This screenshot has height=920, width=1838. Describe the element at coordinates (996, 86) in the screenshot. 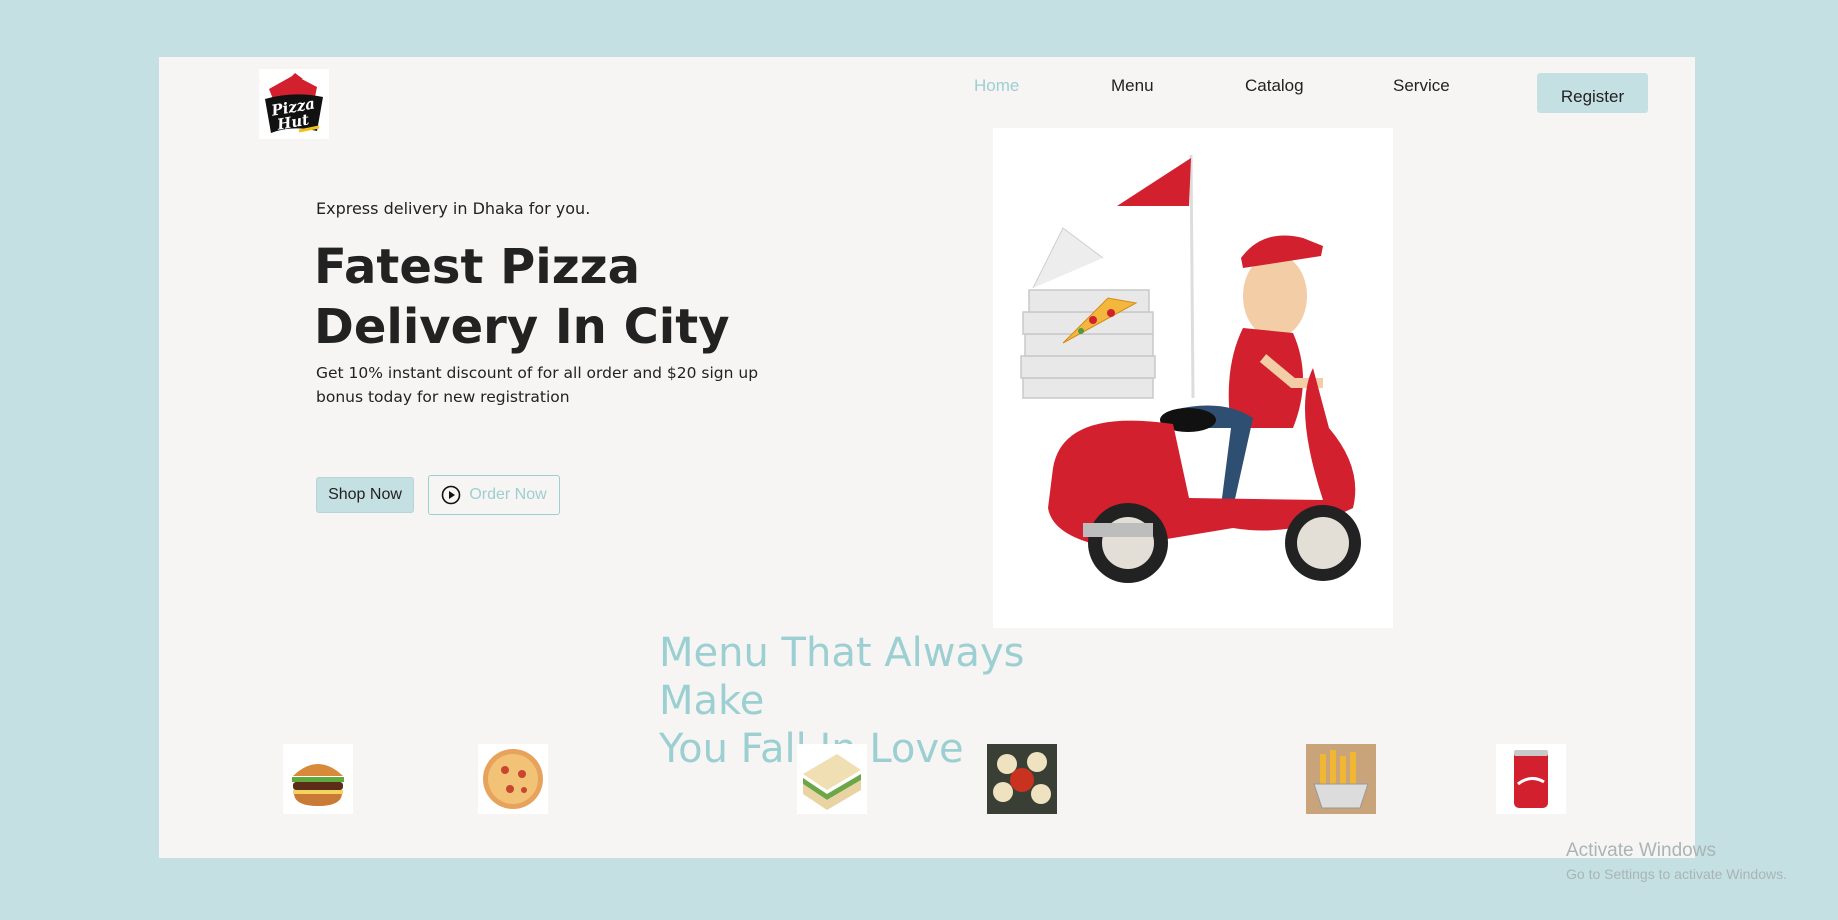

I see `nav-home-link: Home` at that location.